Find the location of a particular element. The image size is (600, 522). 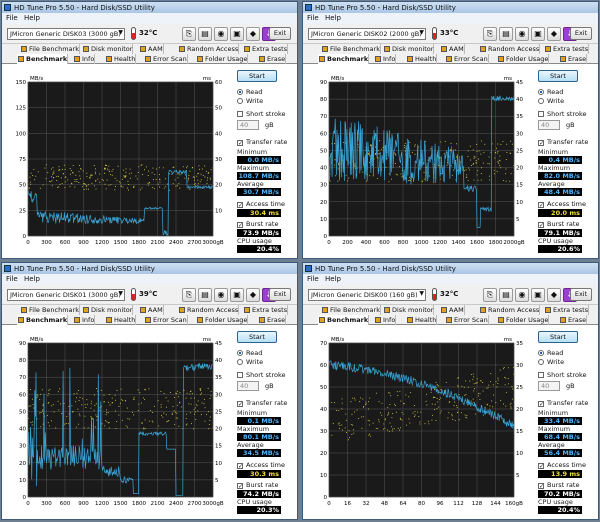

drive-select: JMicron Generic DISK02 (2000 gB) ▼ is located at coordinates (367, 34).